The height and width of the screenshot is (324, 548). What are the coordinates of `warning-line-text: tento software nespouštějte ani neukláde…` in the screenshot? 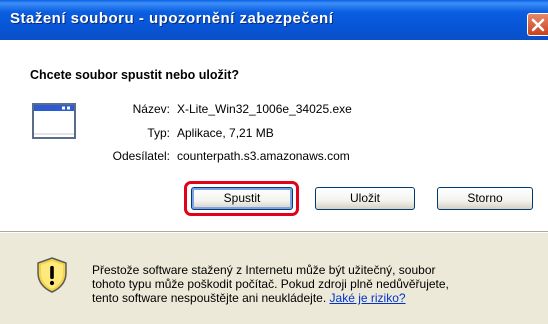 It's located at (209, 298).